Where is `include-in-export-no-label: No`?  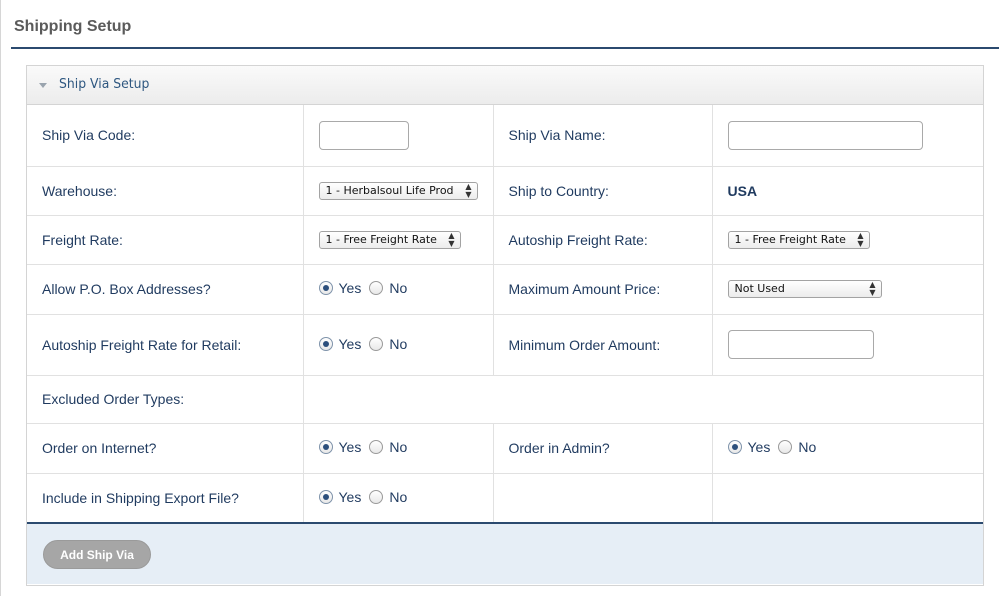 include-in-export-no-label: No is located at coordinates (398, 497).